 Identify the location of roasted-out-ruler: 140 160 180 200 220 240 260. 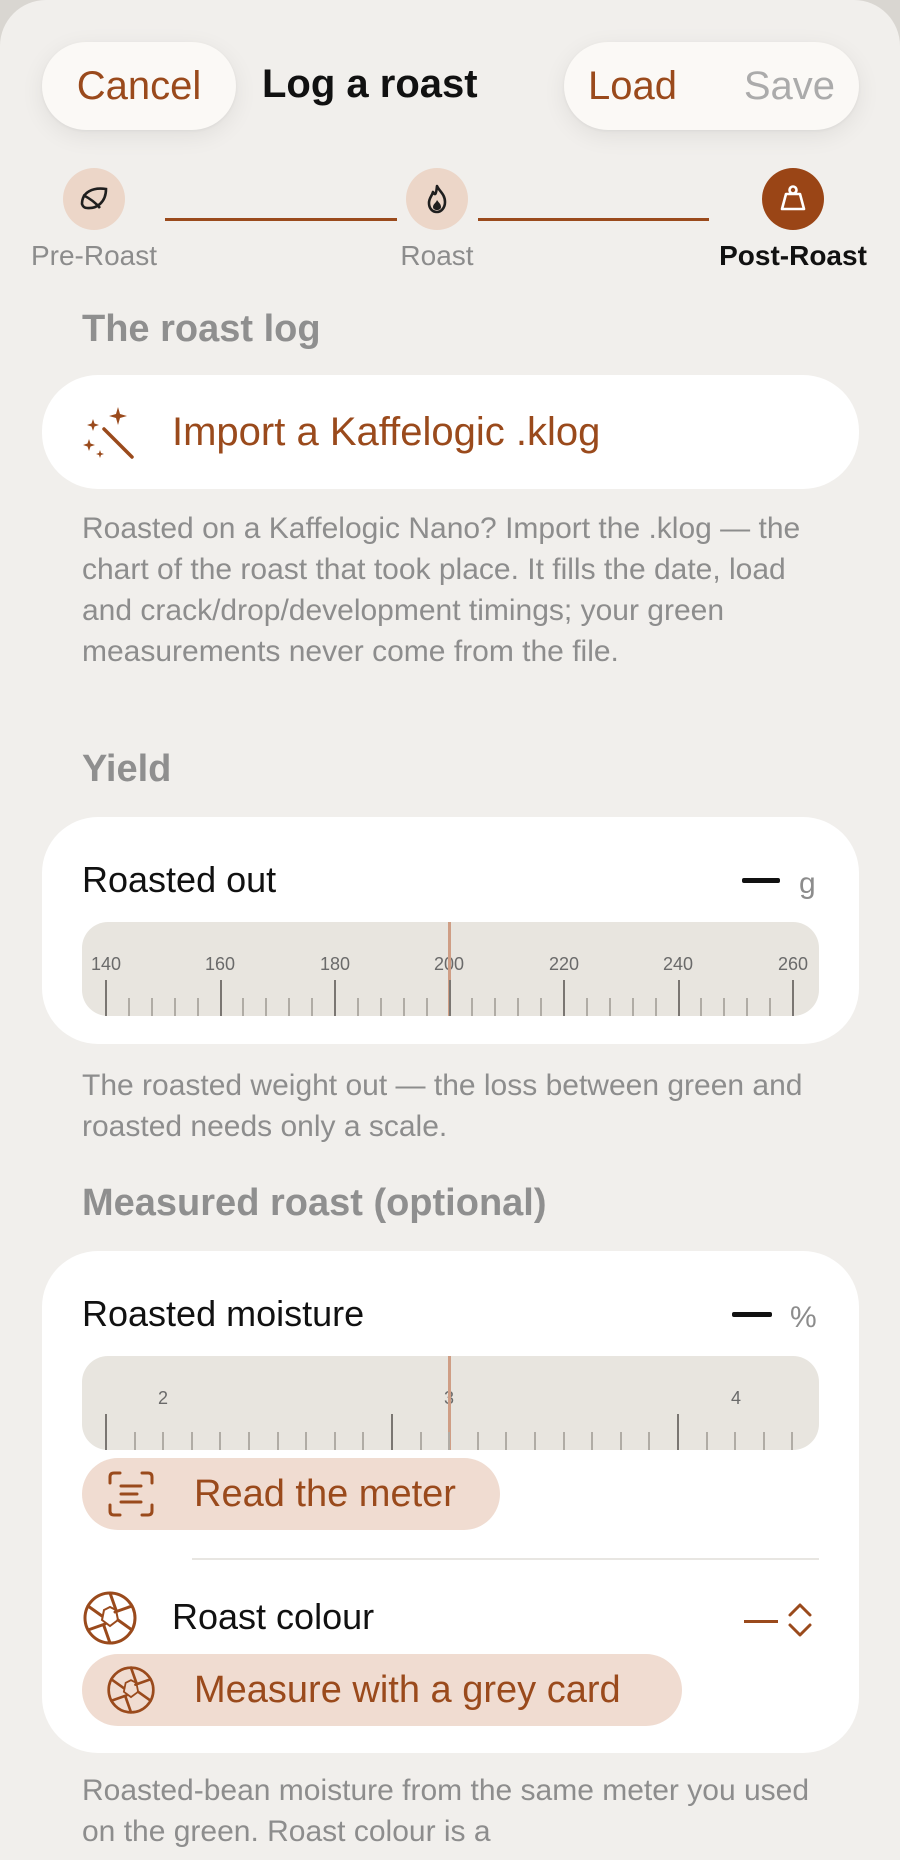
(450, 969).